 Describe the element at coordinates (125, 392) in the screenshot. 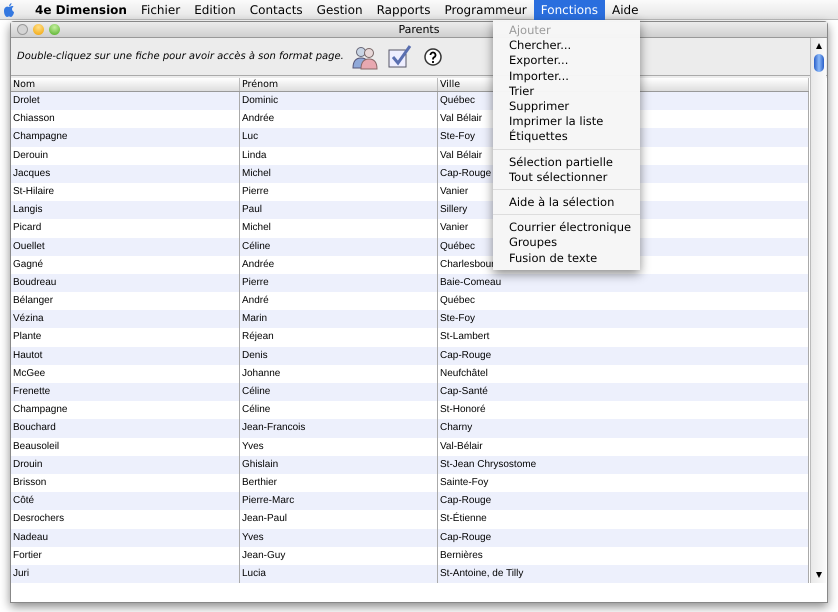

I see `table-cell: Frenette` at that location.